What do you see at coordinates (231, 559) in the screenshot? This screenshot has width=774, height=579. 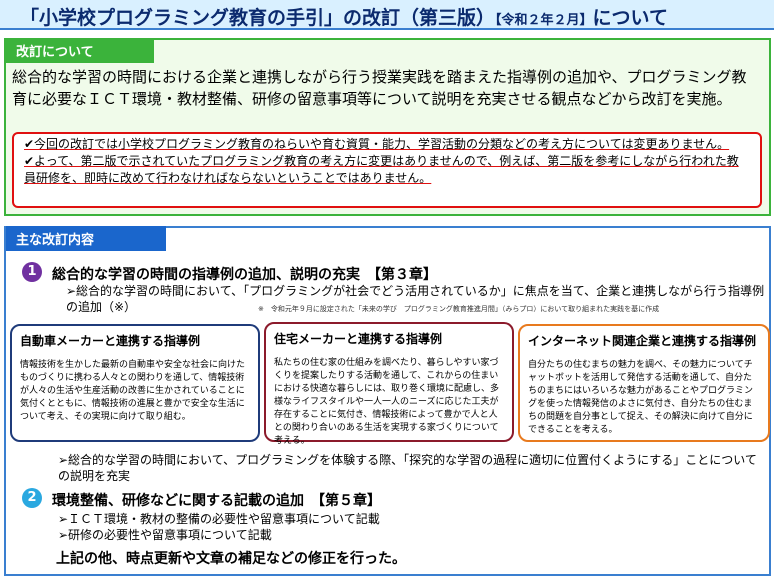 I see `closing-text: 上記の他、時点更新や文章の補足などの修正を行った。` at bounding box center [231, 559].